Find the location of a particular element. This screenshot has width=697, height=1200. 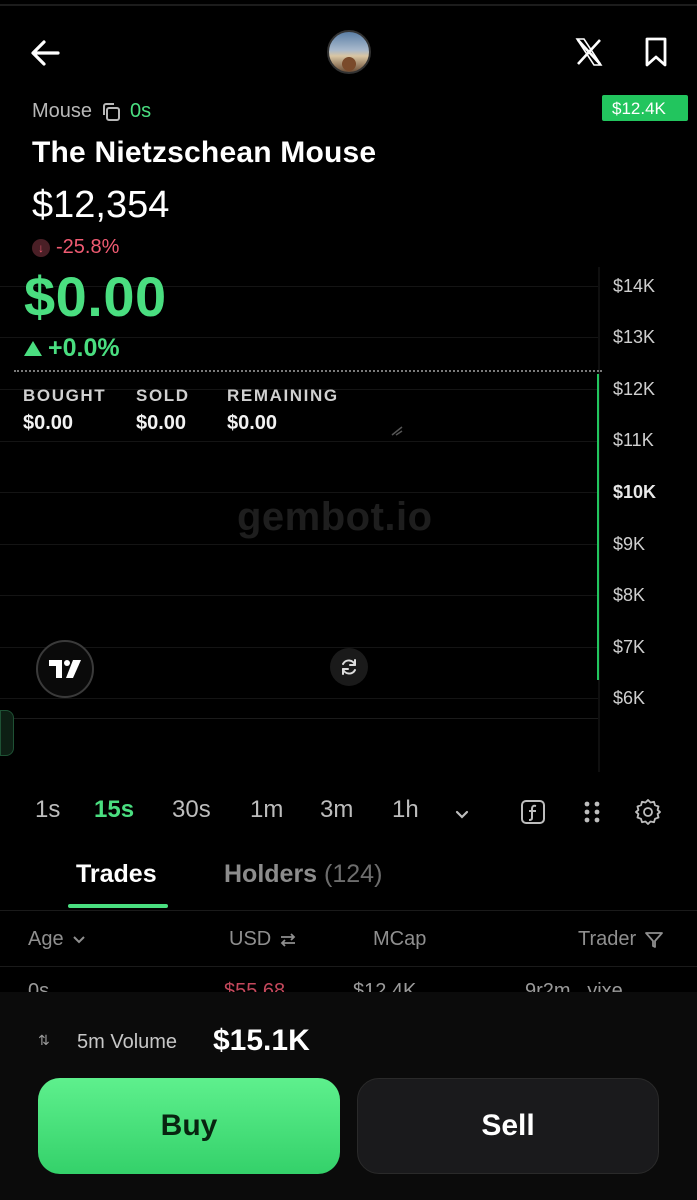

watermark: gembot.io is located at coordinates (335, 517).